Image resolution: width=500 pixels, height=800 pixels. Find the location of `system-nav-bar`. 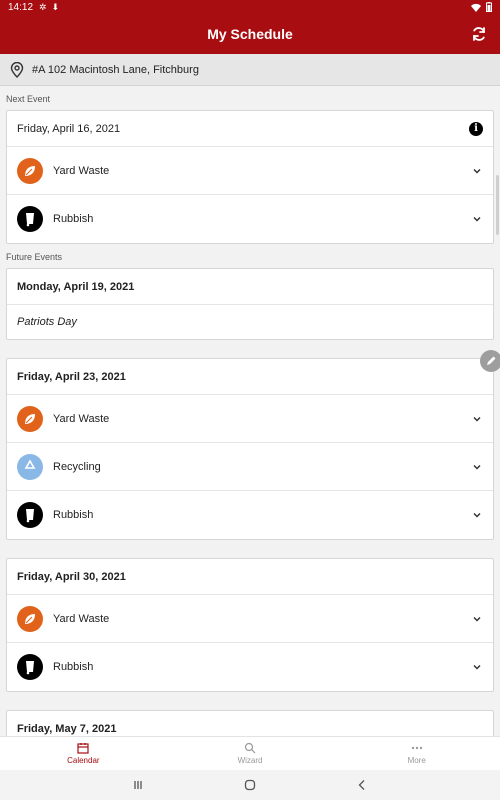

system-nav-bar is located at coordinates (250, 785).